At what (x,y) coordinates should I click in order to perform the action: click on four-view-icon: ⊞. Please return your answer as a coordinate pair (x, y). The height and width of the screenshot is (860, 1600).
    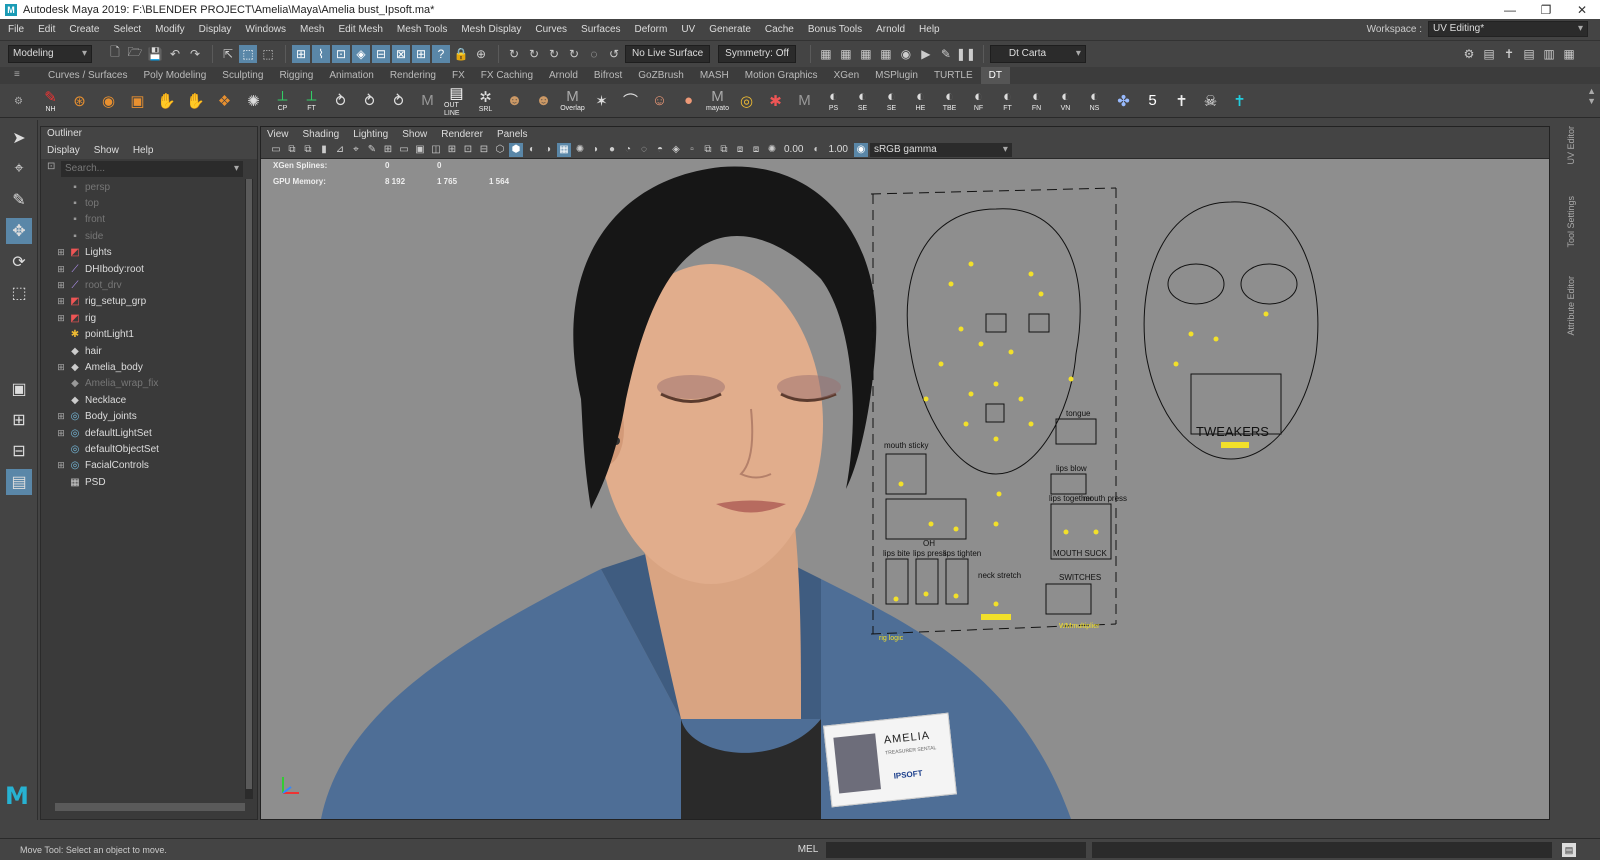
    Looking at the image, I should click on (19, 420).